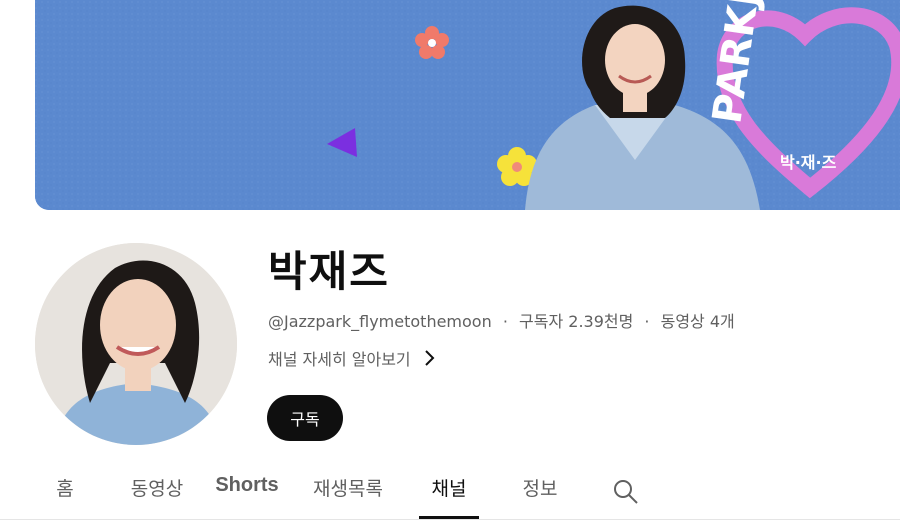 The image size is (900, 522). Describe the element at coordinates (449, 498) in the screenshot. I see `tab-channels: 채널` at that location.